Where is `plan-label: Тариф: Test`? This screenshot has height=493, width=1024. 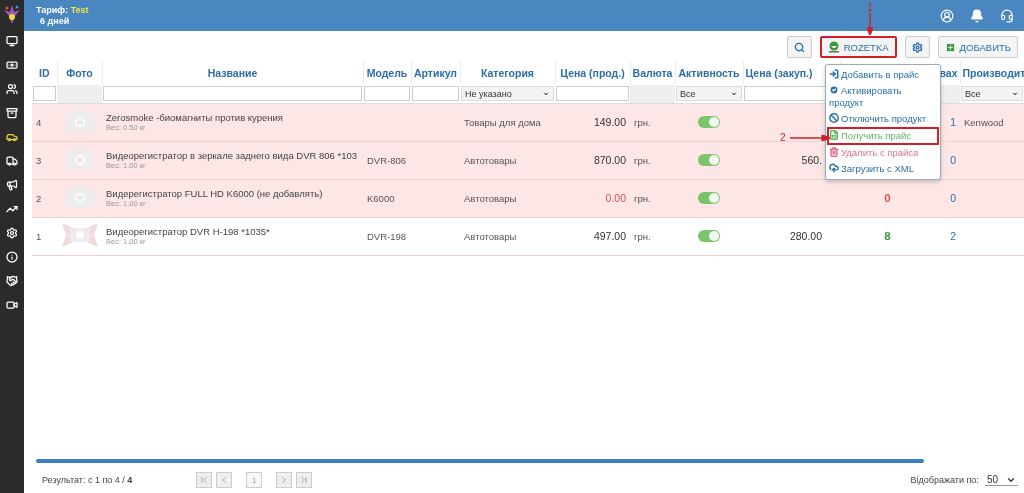 plan-label: Тариф: Test is located at coordinates (62, 10).